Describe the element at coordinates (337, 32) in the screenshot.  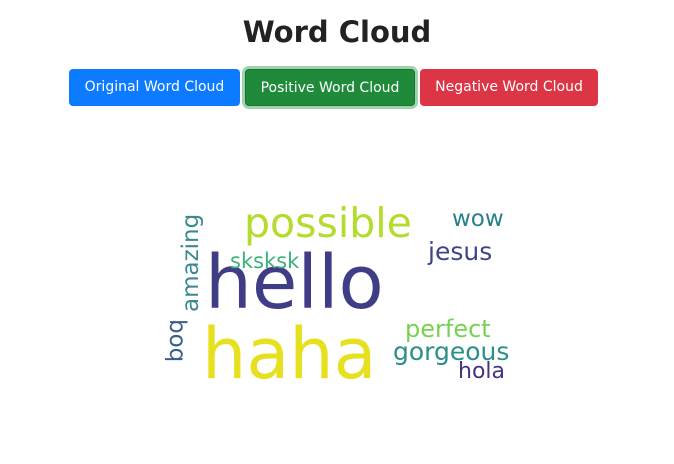
I see `page-title: Word Cloud` at that location.